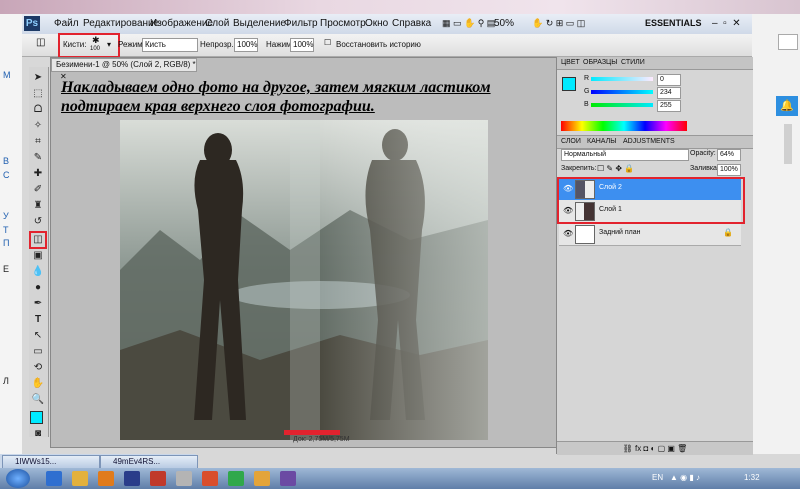  I want to click on photoshop-task-icon, so click(132, 478).